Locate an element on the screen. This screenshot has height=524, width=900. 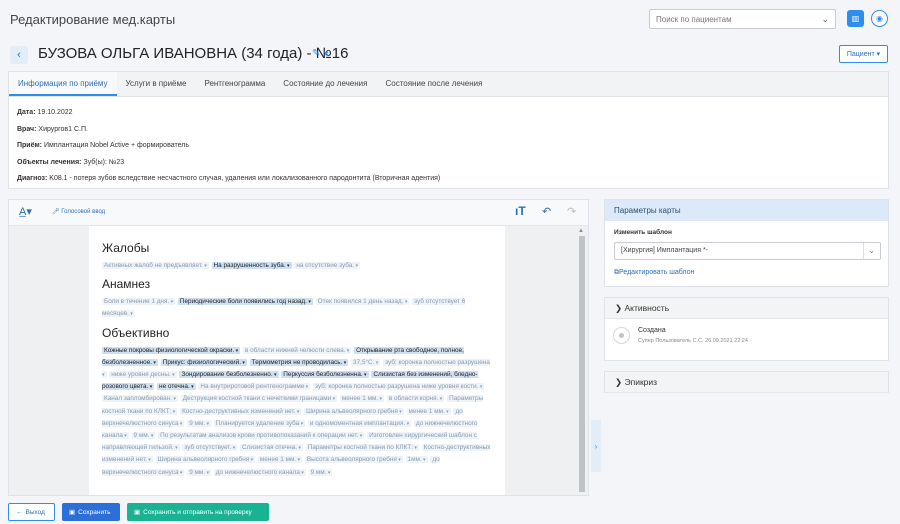
epicrisis-header: ❯ Эпикриз is located at coordinates (746, 382).